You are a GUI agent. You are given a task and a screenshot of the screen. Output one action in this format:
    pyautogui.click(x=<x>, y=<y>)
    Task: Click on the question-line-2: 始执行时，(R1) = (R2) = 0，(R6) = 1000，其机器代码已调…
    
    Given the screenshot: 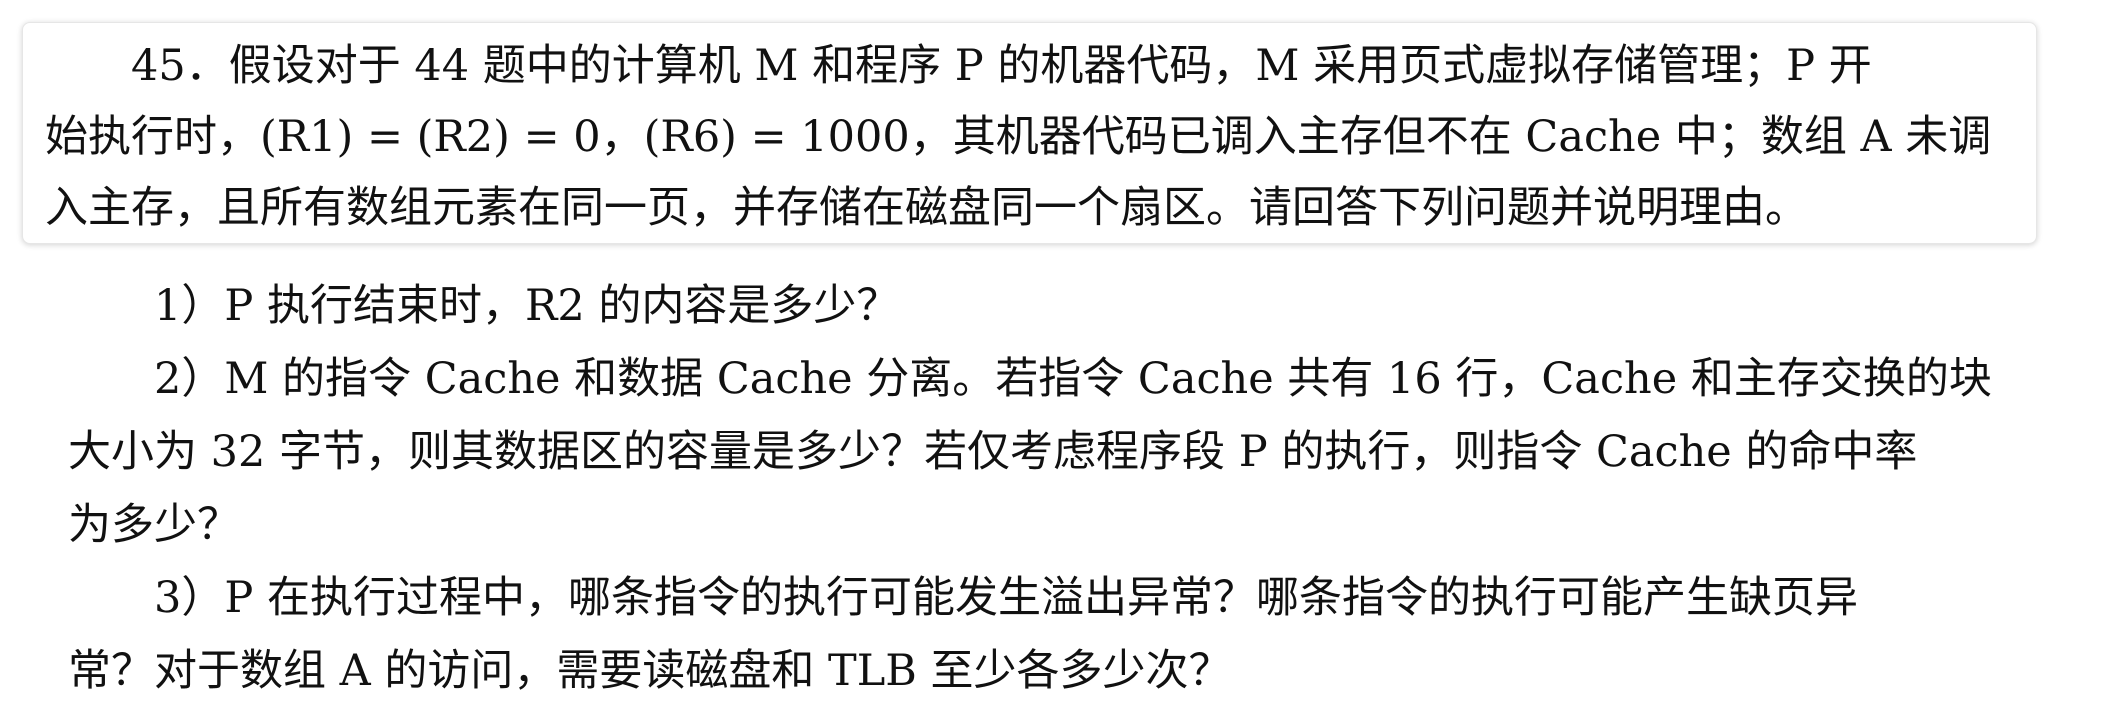 What is the action you would take?
    pyautogui.click(x=1018, y=137)
    